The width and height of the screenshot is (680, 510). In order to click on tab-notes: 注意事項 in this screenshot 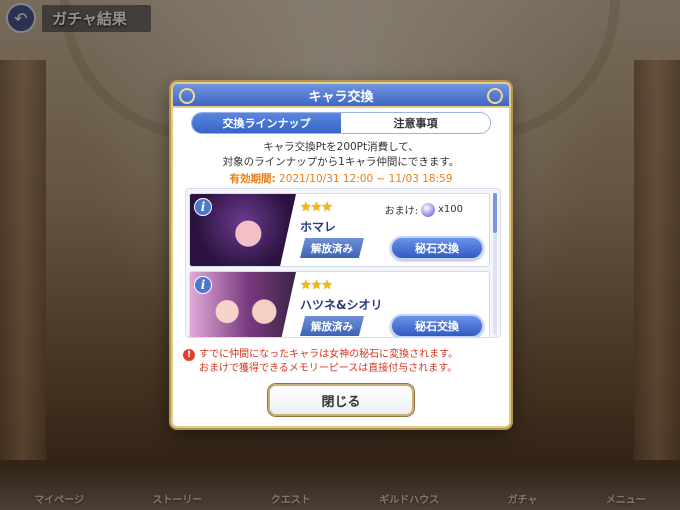, I will do `click(415, 123)`.